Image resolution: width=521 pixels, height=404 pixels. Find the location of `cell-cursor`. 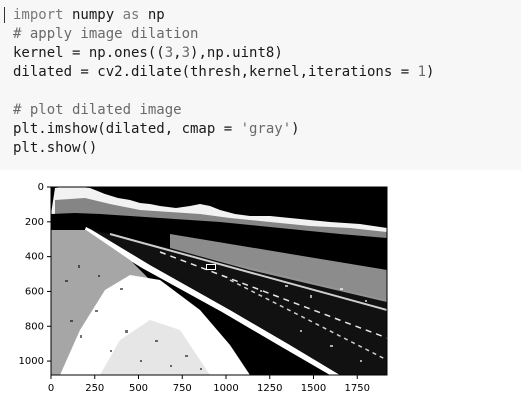

cell-cursor is located at coordinates (4, 15).